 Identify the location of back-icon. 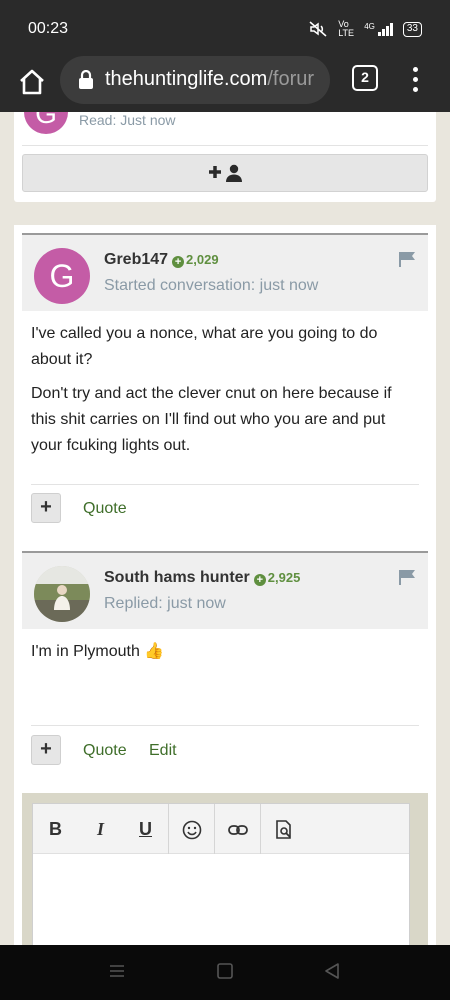
(332, 971).